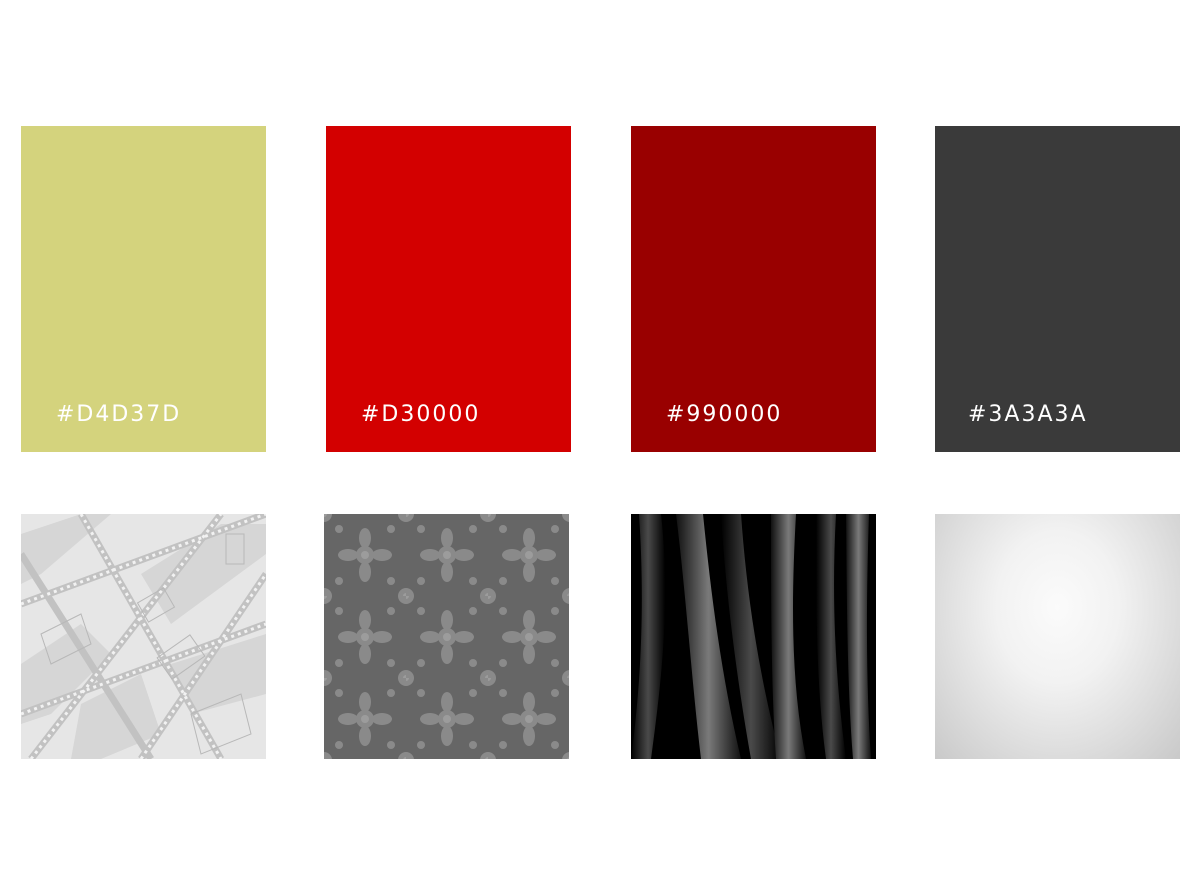 This screenshot has width=1200, height=885. Describe the element at coordinates (1057, 636) in the screenshot. I see `silver-gradient-texture-image` at that location.